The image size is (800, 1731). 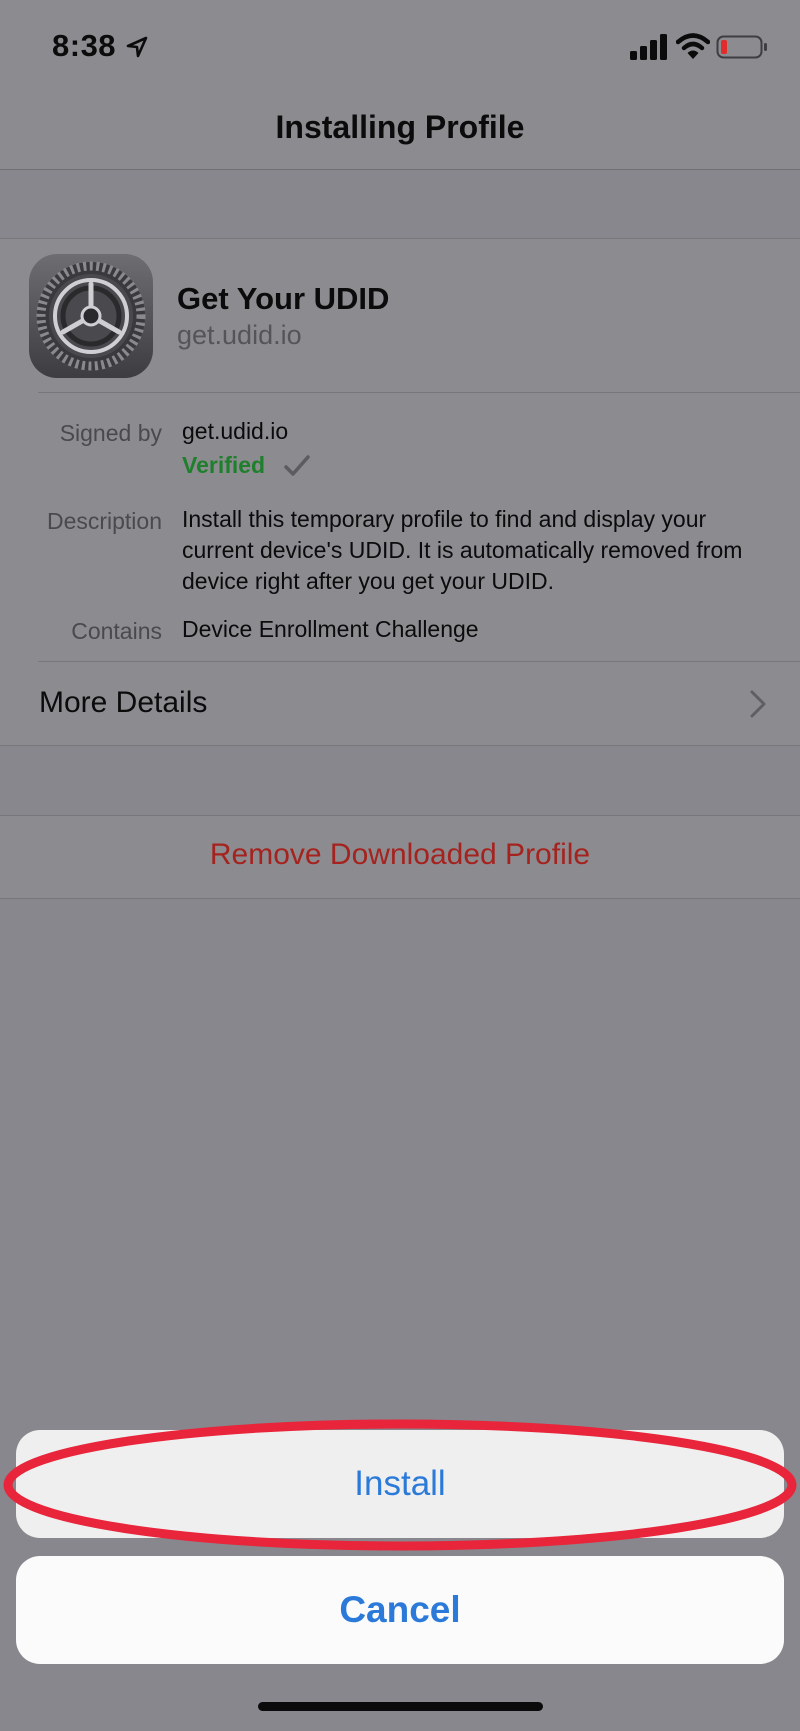 I want to click on contains-value: Device Enrollment Challenge, so click(x=330, y=629).